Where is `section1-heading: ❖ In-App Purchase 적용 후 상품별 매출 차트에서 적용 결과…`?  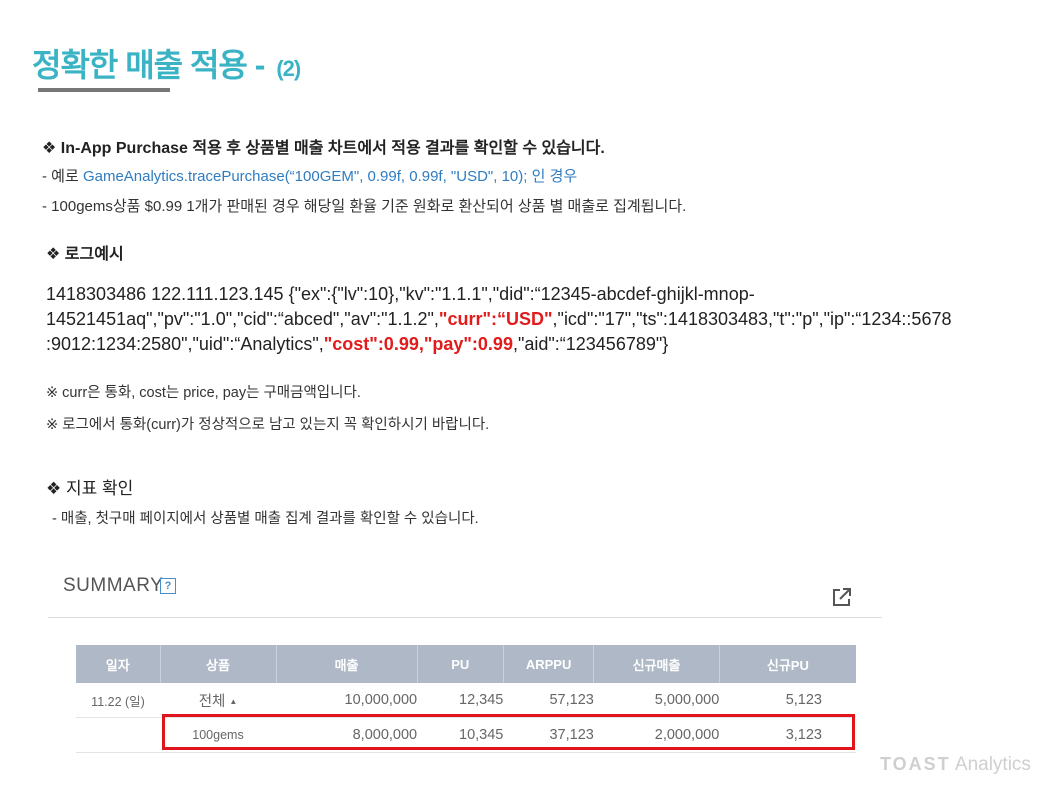 section1-heading: ❖ In-App Purchase 적용 후 상품별 매출 차트에서 적용 결과… is located at coordinates (323, 148).